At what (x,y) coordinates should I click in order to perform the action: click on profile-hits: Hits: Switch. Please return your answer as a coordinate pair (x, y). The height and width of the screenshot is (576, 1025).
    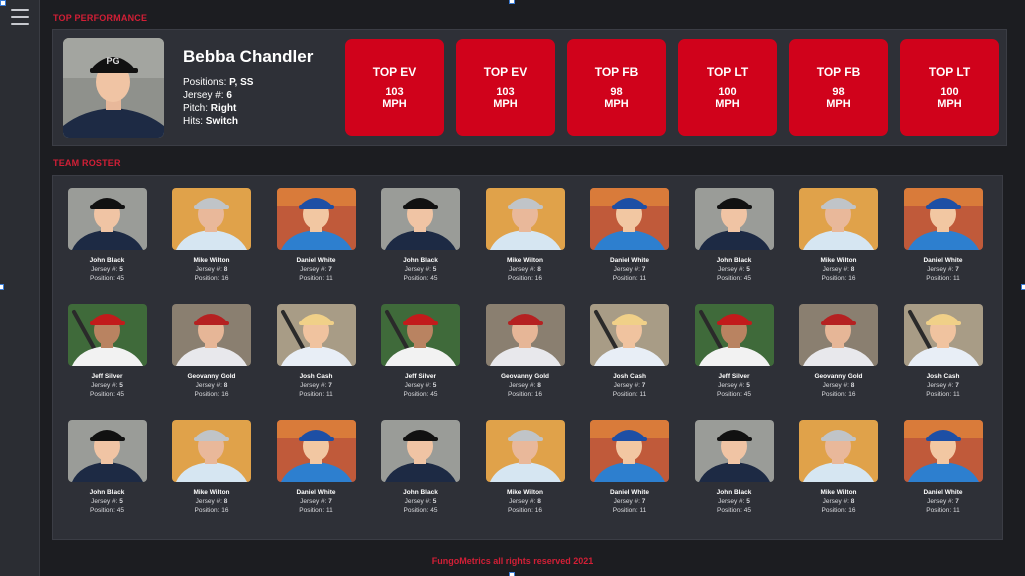
    Looking at the image, I should click on (211, 121).